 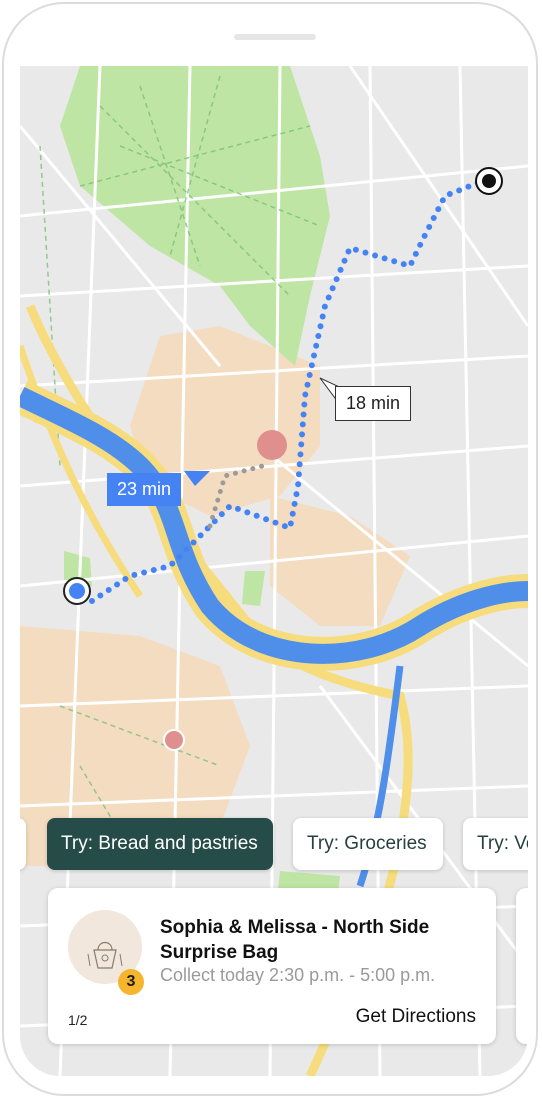 What do you see at coordinates (489, 181) in the screenshot?
I see `destination-dot` at bounding box center [489, 181].